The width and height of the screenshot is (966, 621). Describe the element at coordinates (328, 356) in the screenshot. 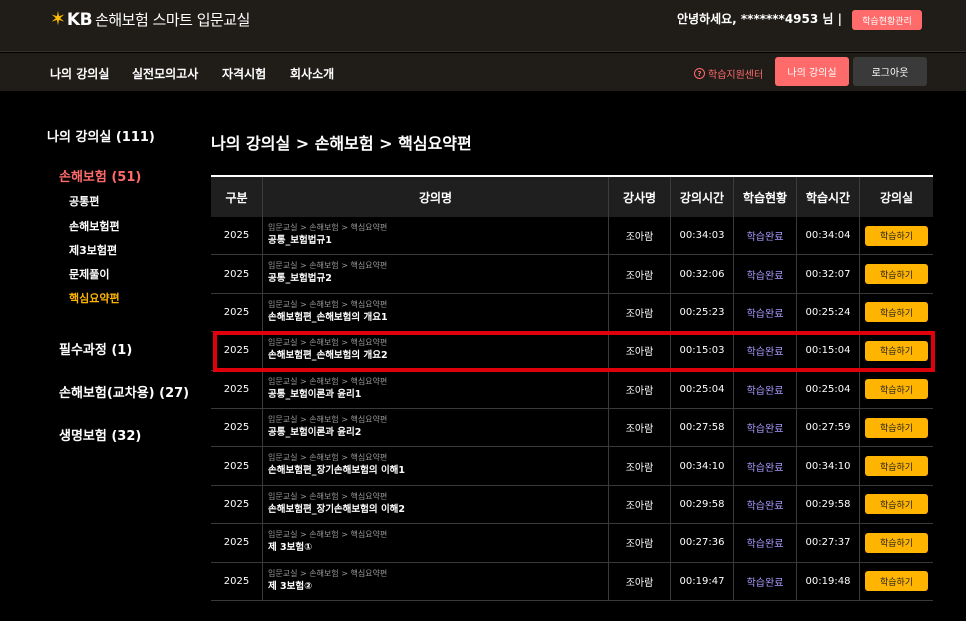

I see `lecture-name: 손해보험편_손해보험의 개요2` at that location.